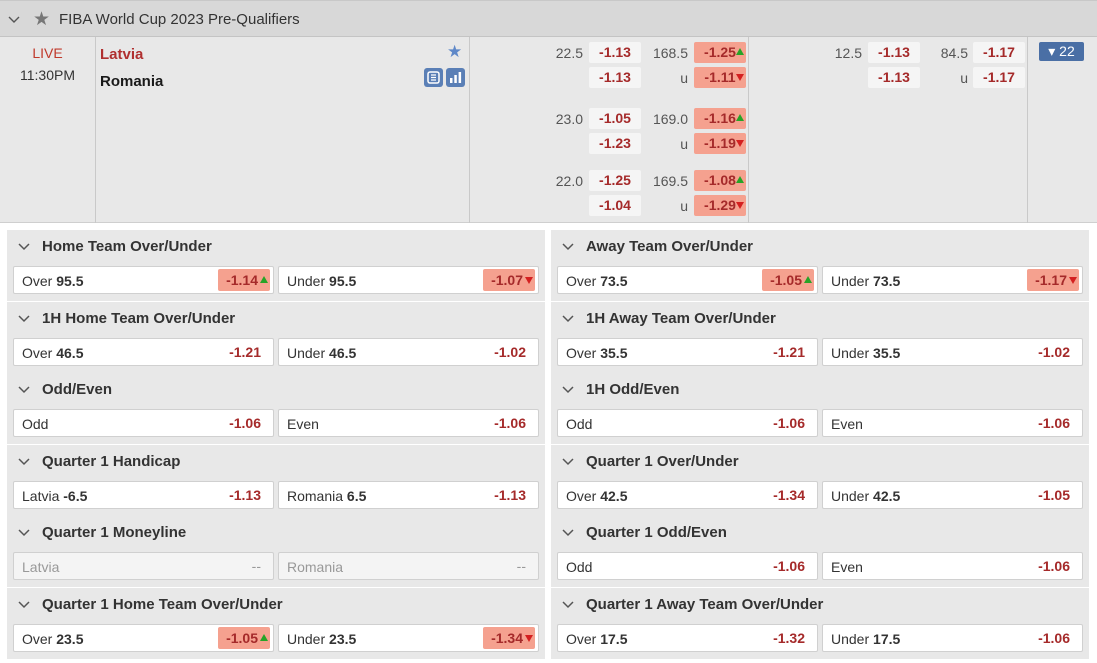  I want to click on bet-option: Romania 6.5 -1.13, so click(408, 494).